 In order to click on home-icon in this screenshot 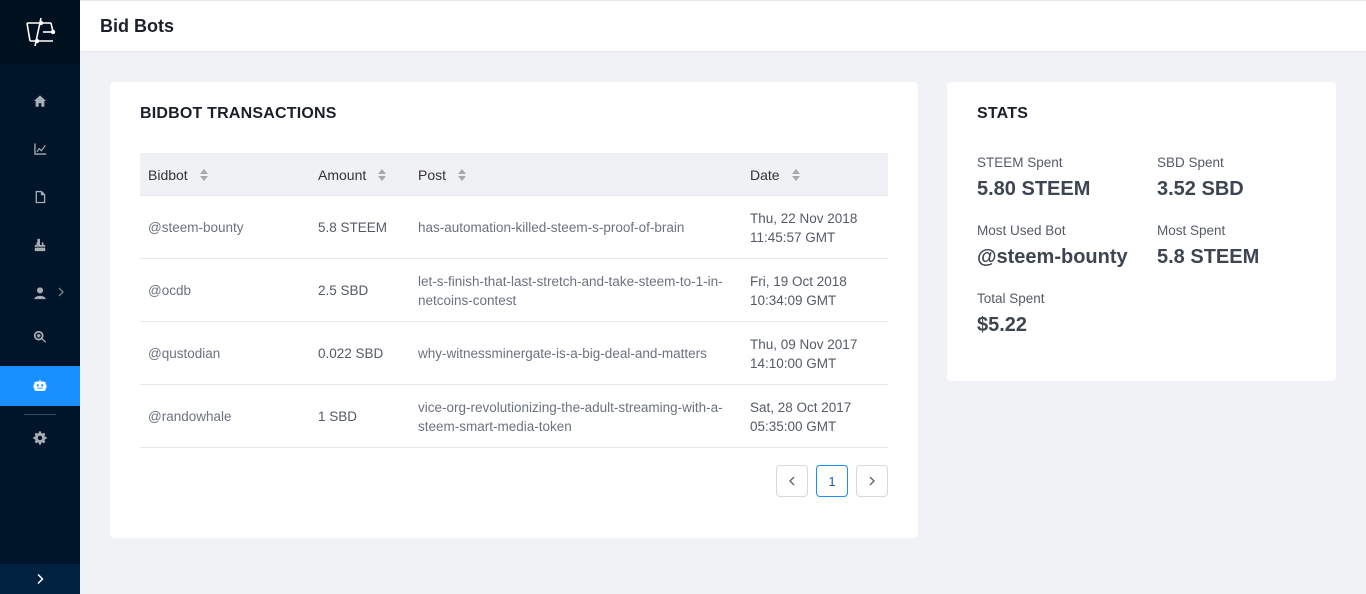, I will do `click(40, 101)`.